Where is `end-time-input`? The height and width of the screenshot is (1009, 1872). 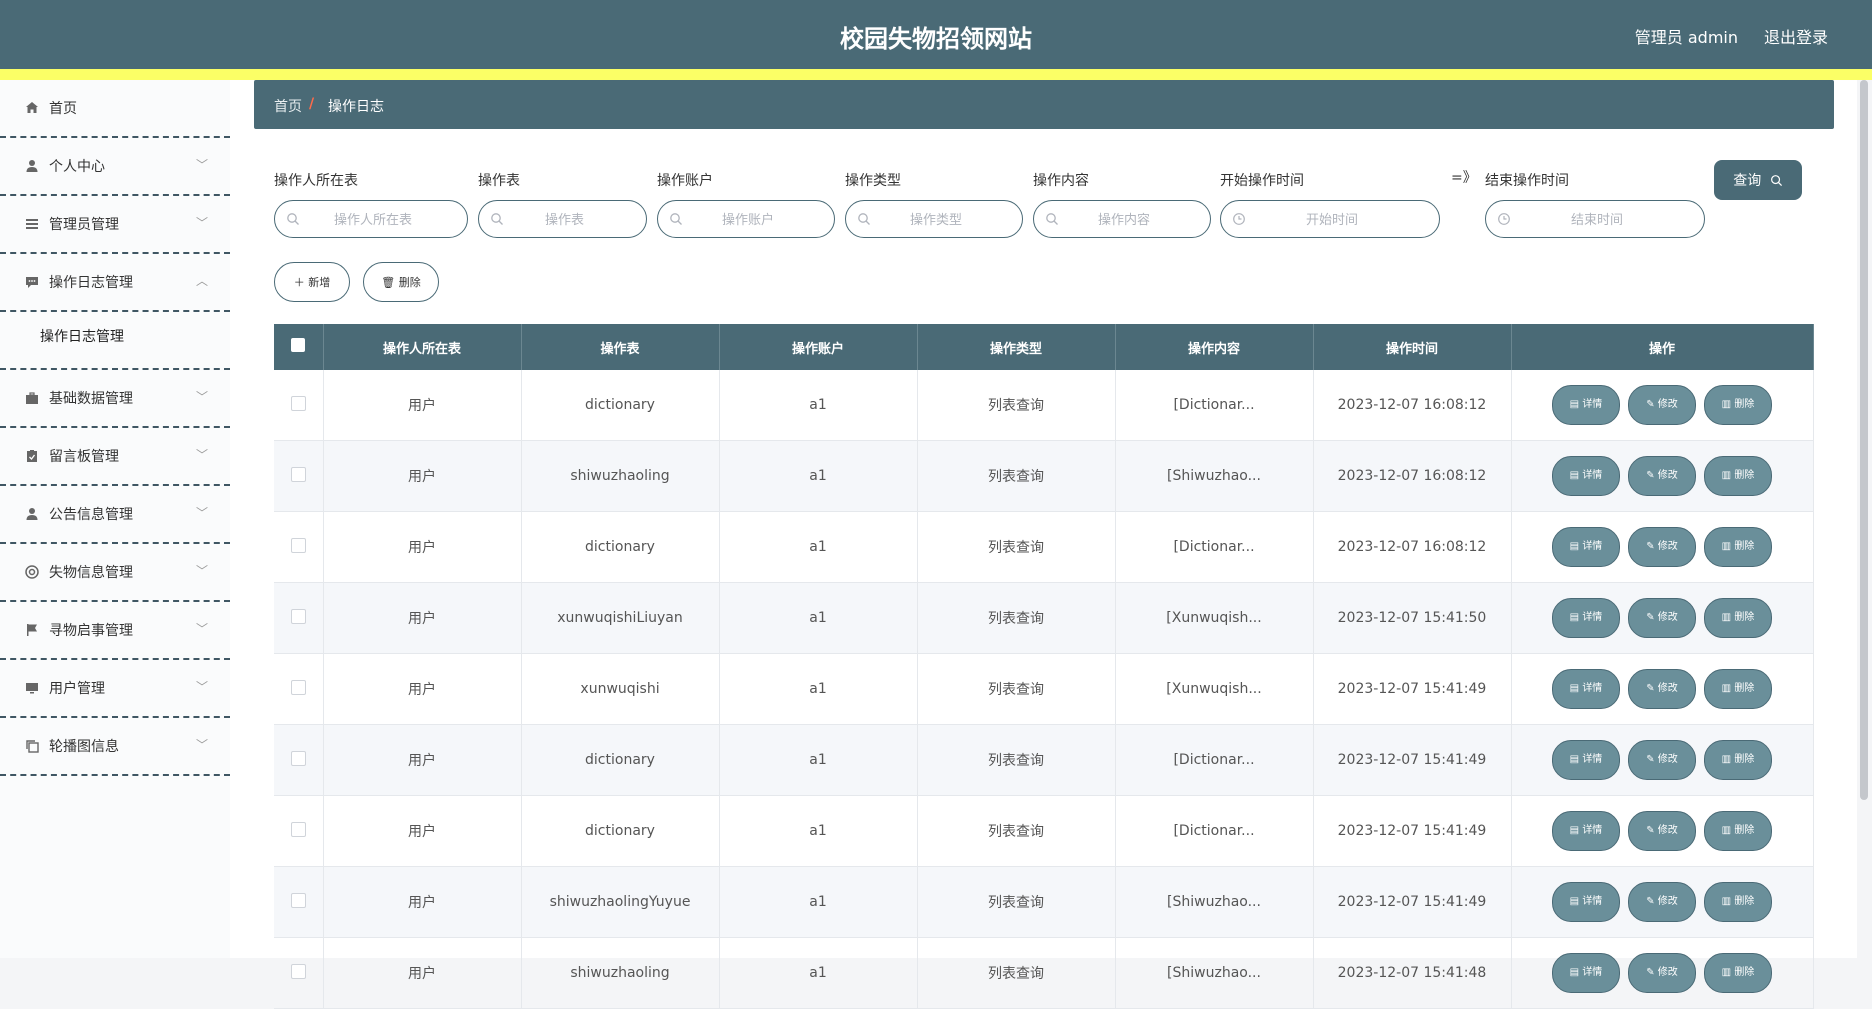 end-time-input is located at coordinates (1597, 220).